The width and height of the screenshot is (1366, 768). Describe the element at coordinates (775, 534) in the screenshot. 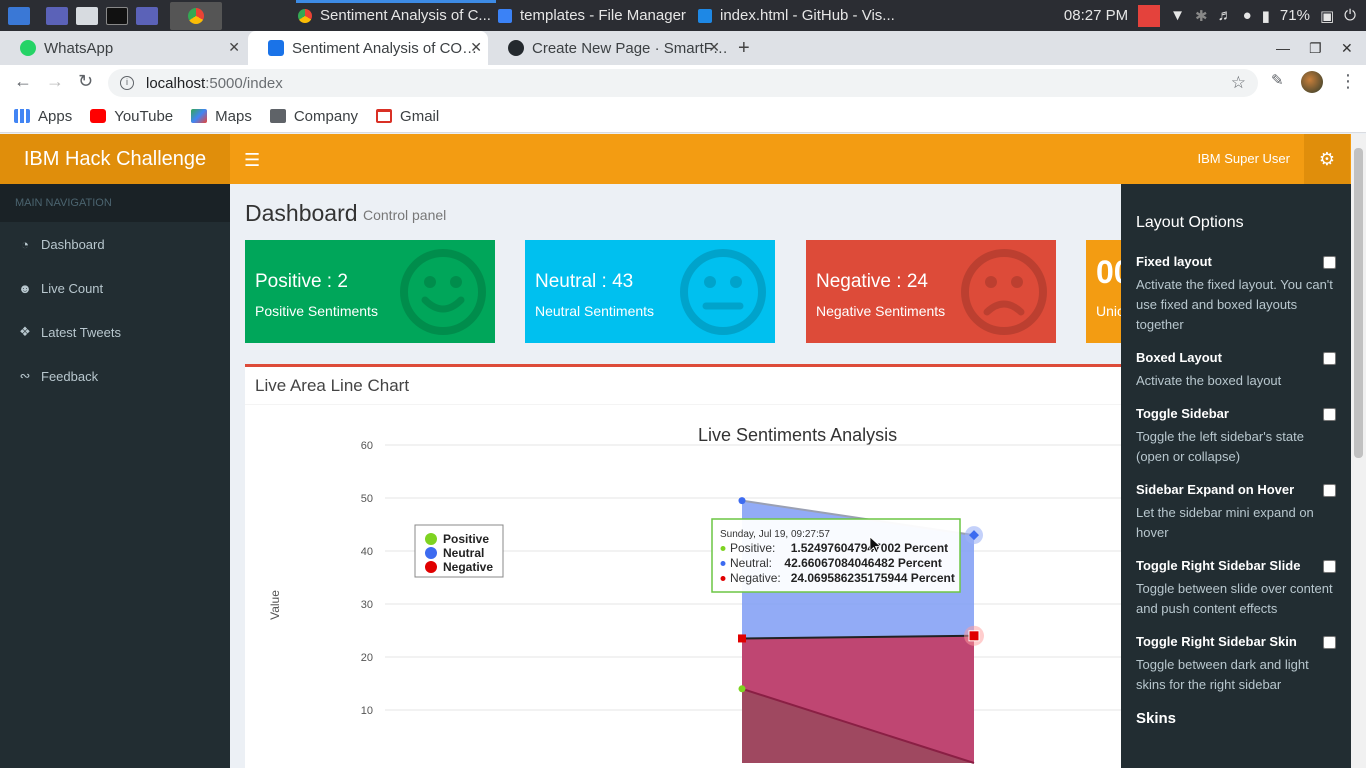

I see `tooltip-date: Sunday, Jul 19, 09:27:57` at that location.